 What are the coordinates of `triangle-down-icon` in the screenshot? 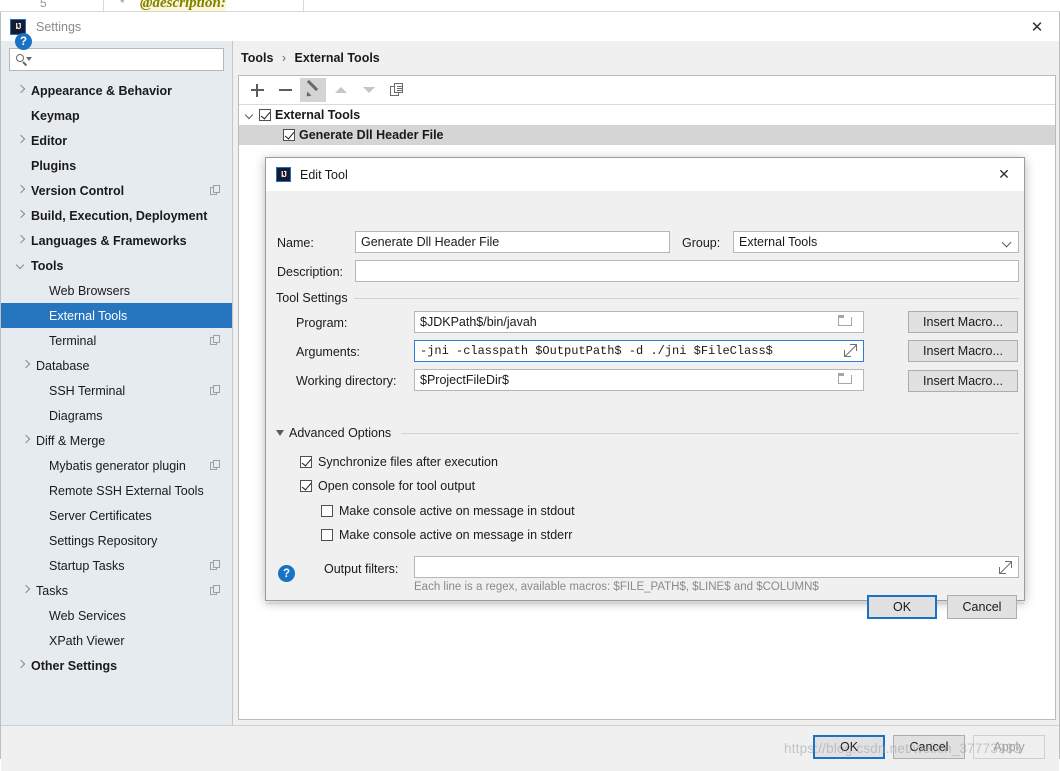 It's located at (280, 433).